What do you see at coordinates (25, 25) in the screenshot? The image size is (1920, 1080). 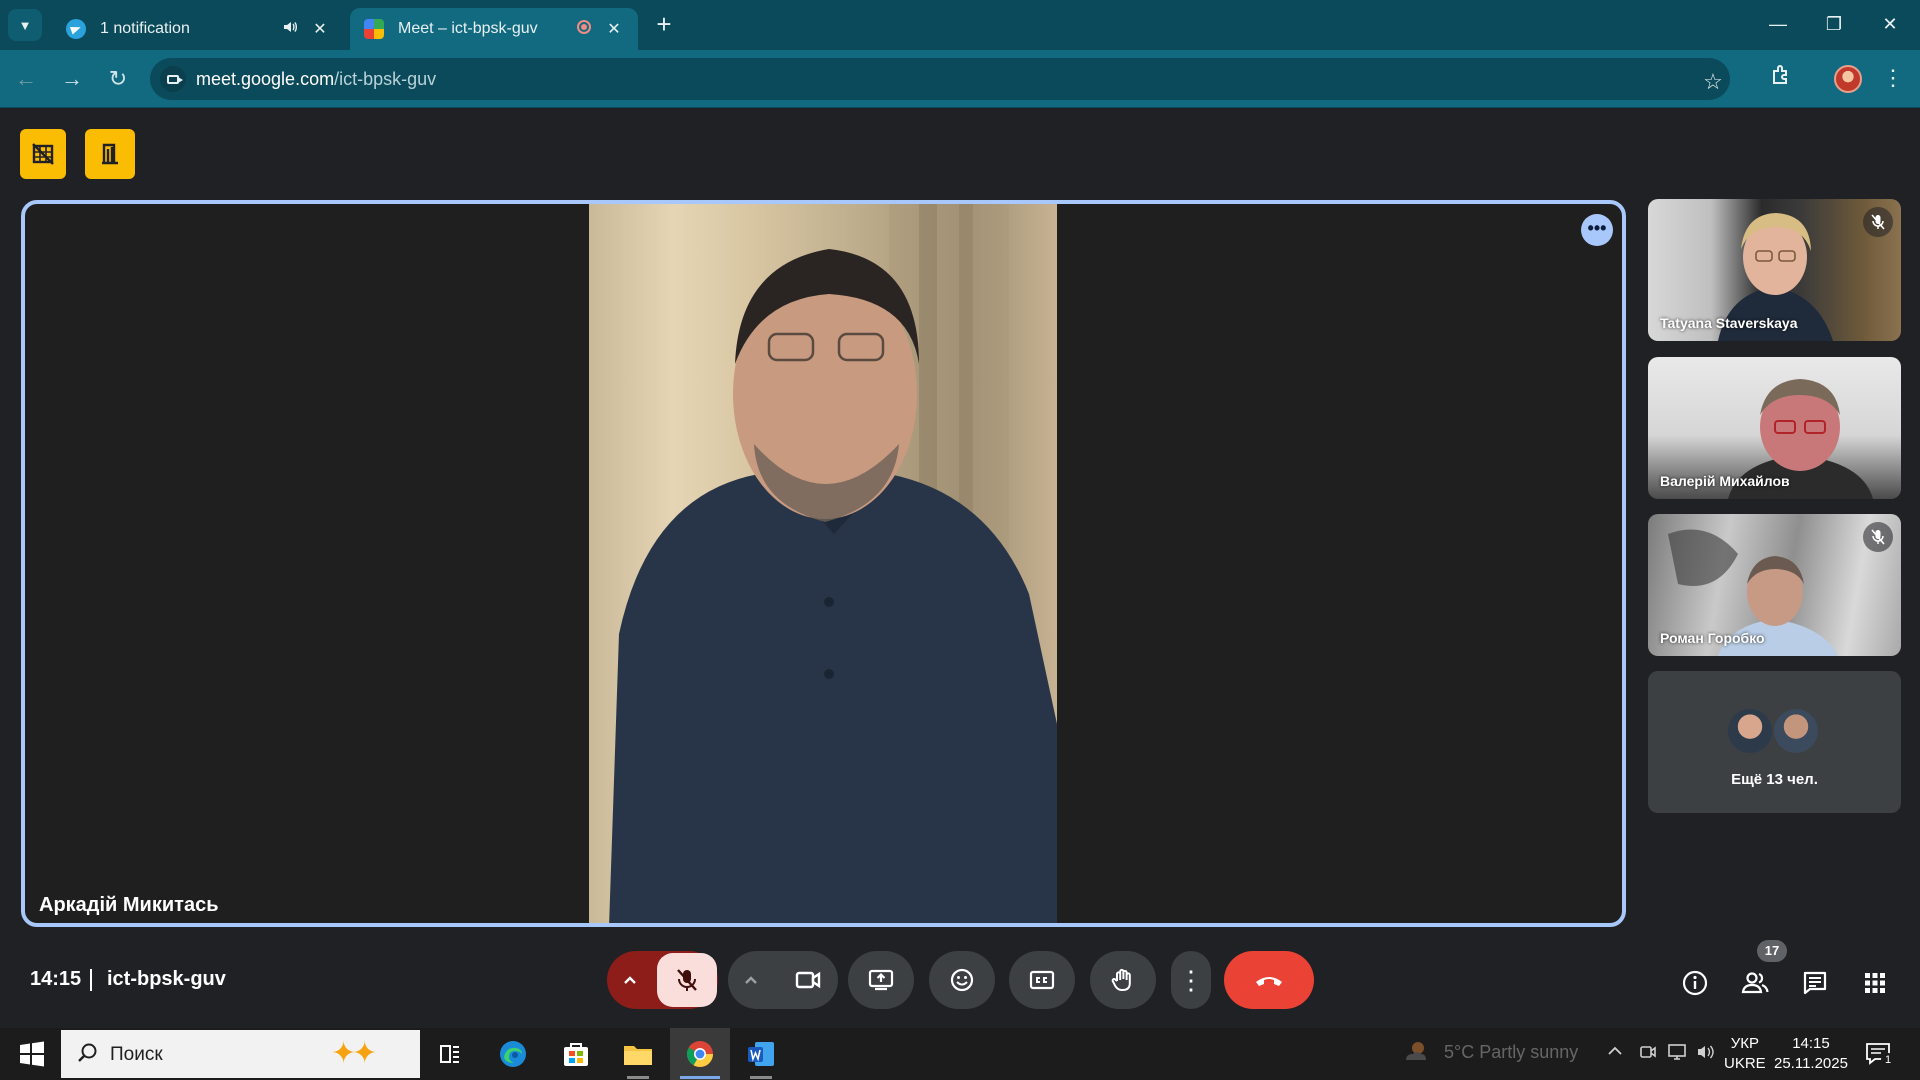 I see `tab-search-button: ▼` at bounding box center [25, 25].